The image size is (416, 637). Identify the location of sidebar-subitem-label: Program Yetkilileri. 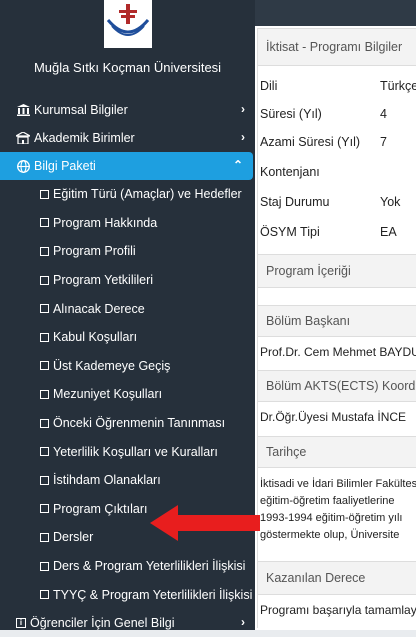
(103, 280).